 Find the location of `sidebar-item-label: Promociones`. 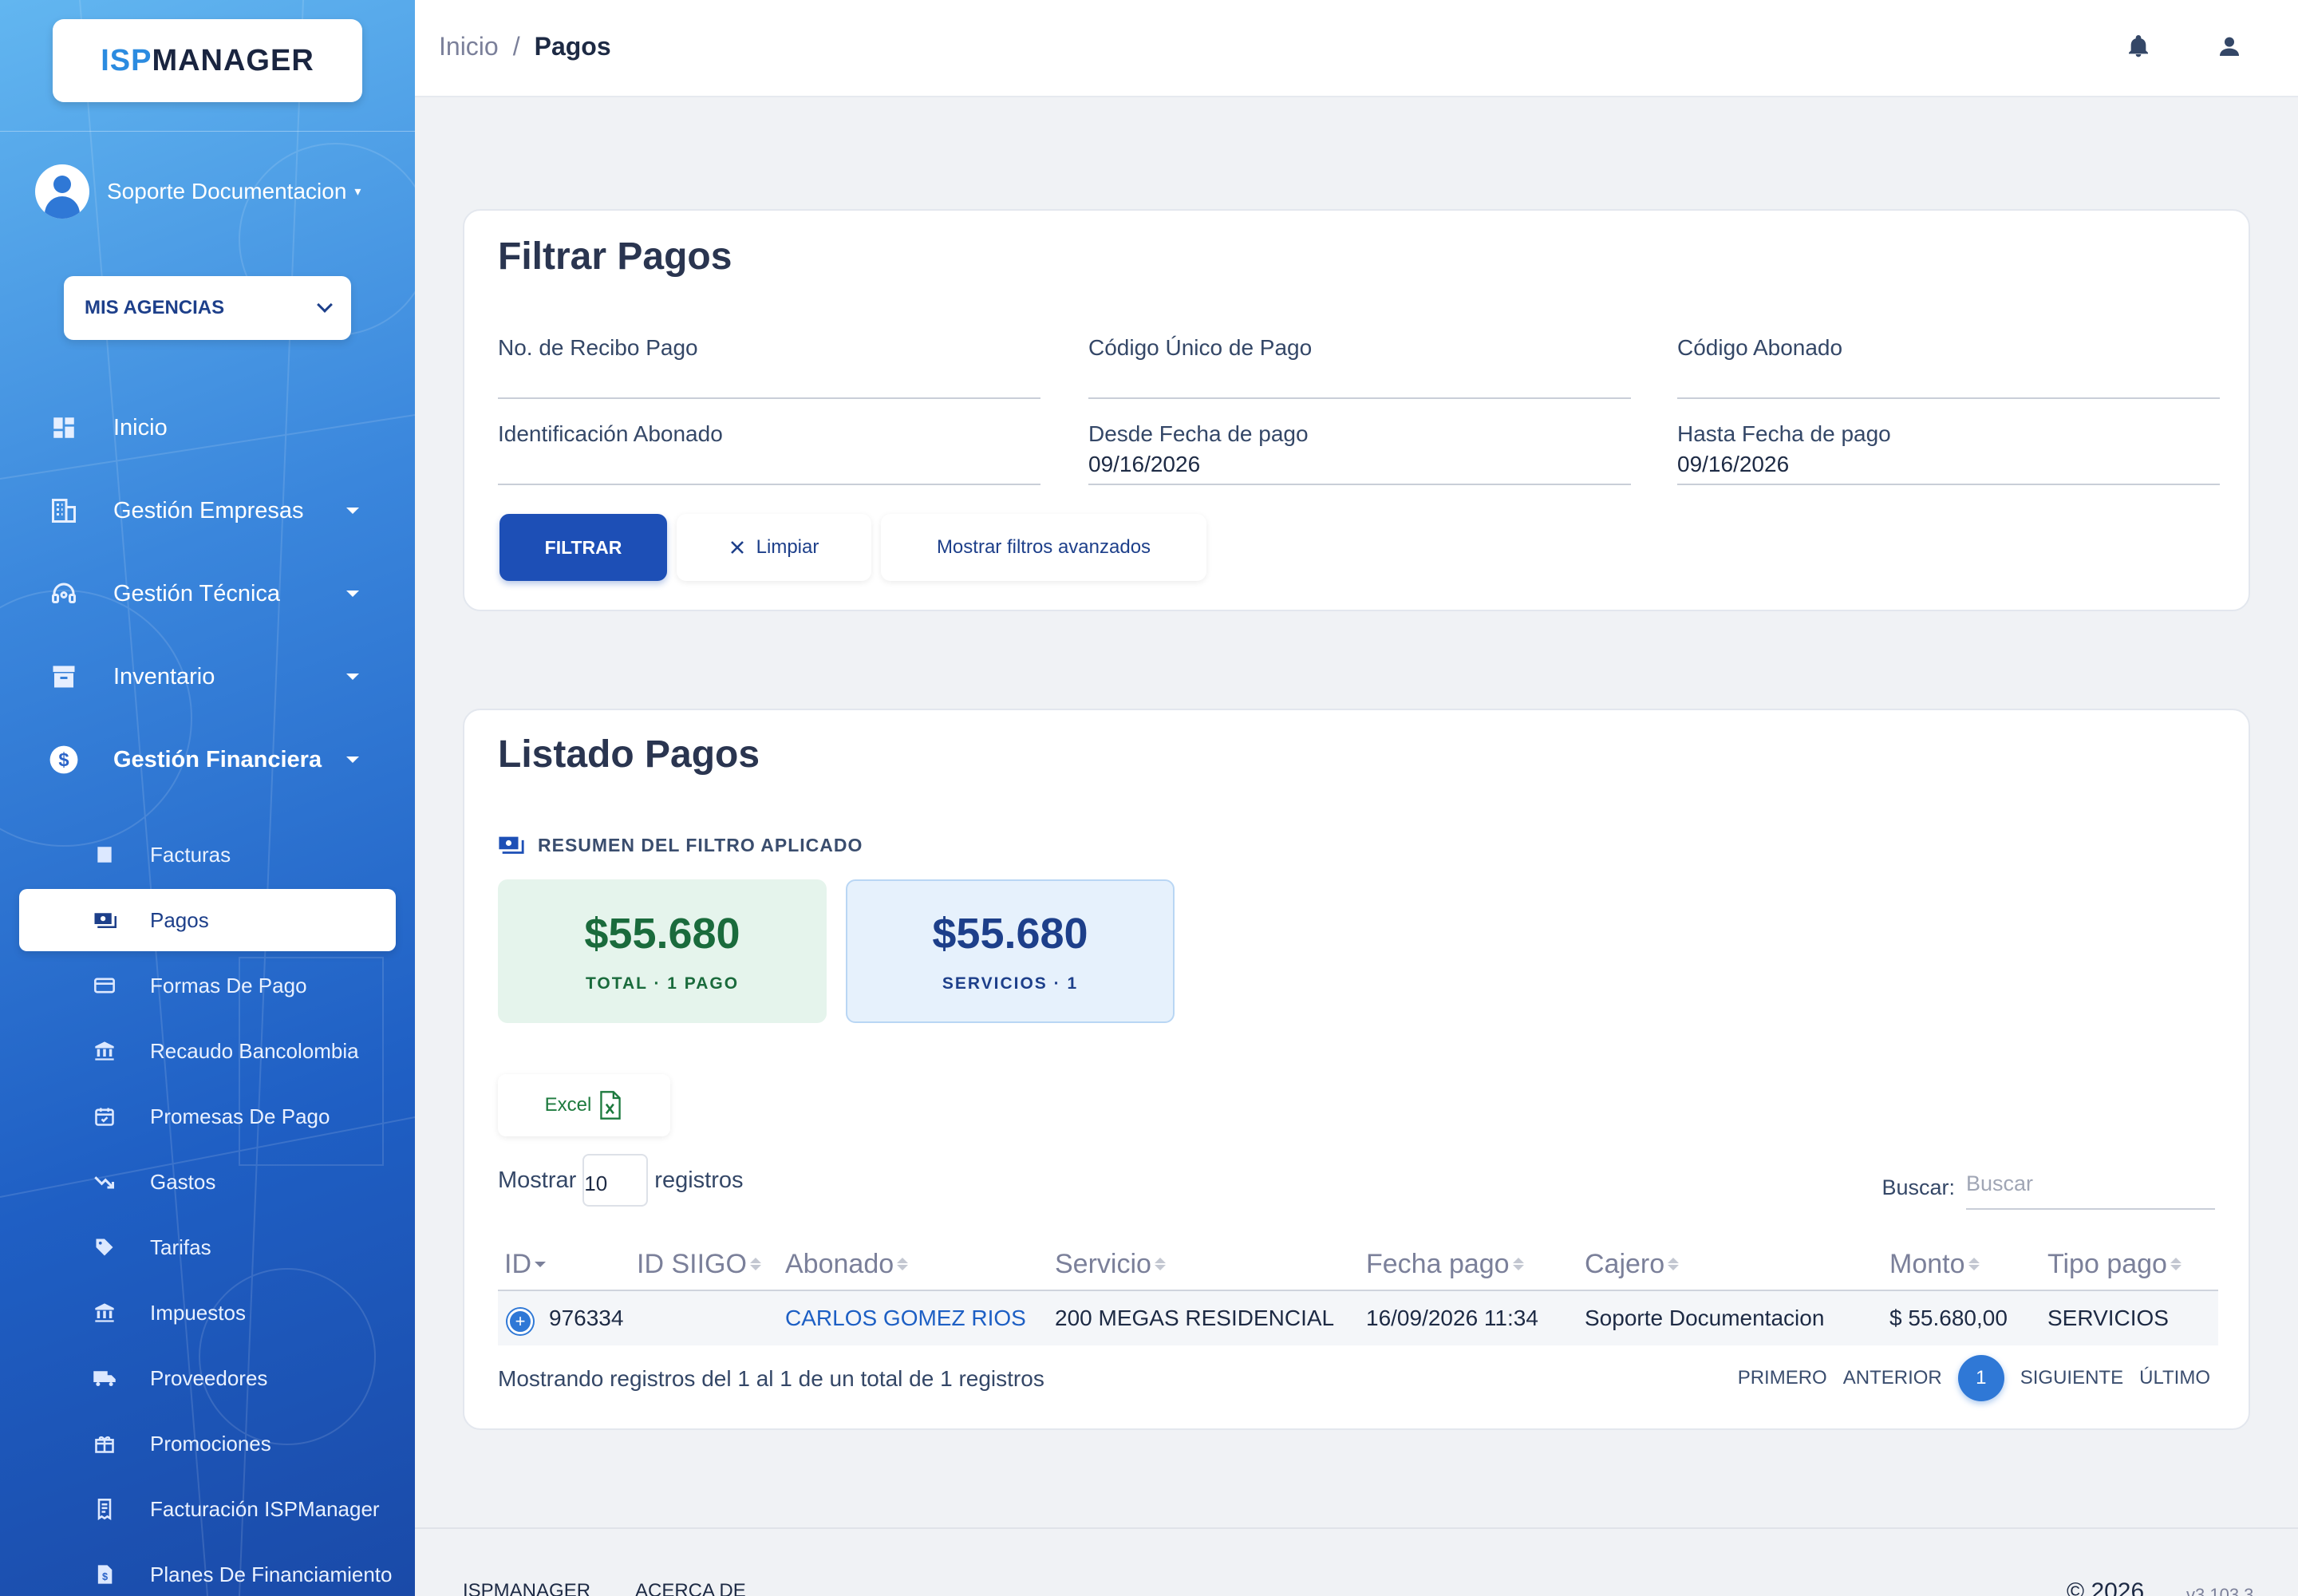

sidebar-item-label: Promociones is located at coordinates (211, 1443).